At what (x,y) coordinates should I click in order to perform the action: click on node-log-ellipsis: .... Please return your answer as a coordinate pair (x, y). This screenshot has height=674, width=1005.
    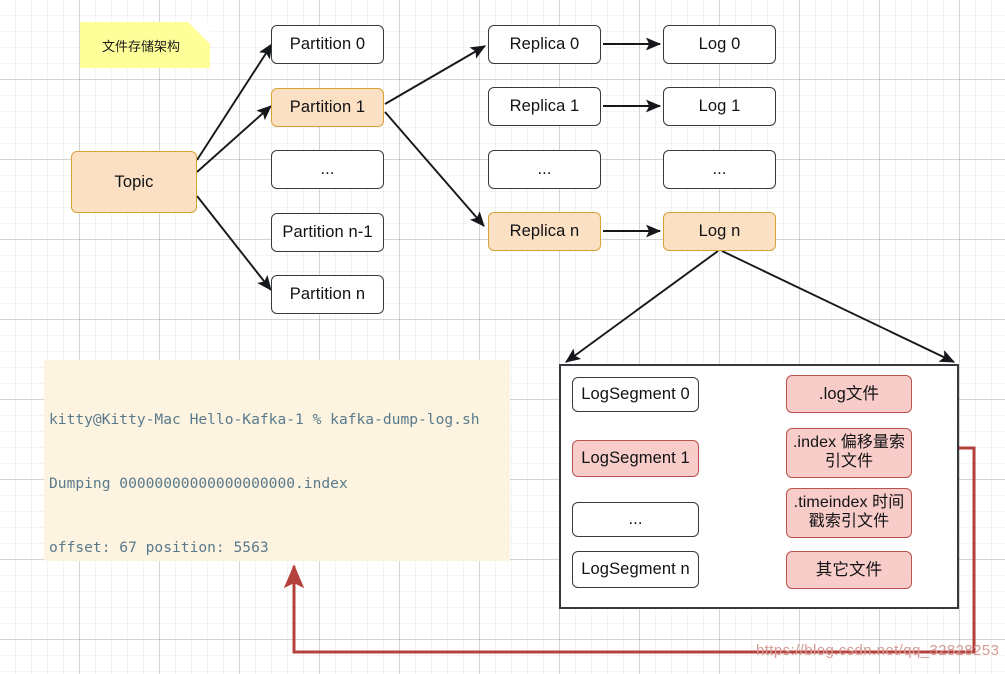
    Looking at the image, I should click on (719, 169).